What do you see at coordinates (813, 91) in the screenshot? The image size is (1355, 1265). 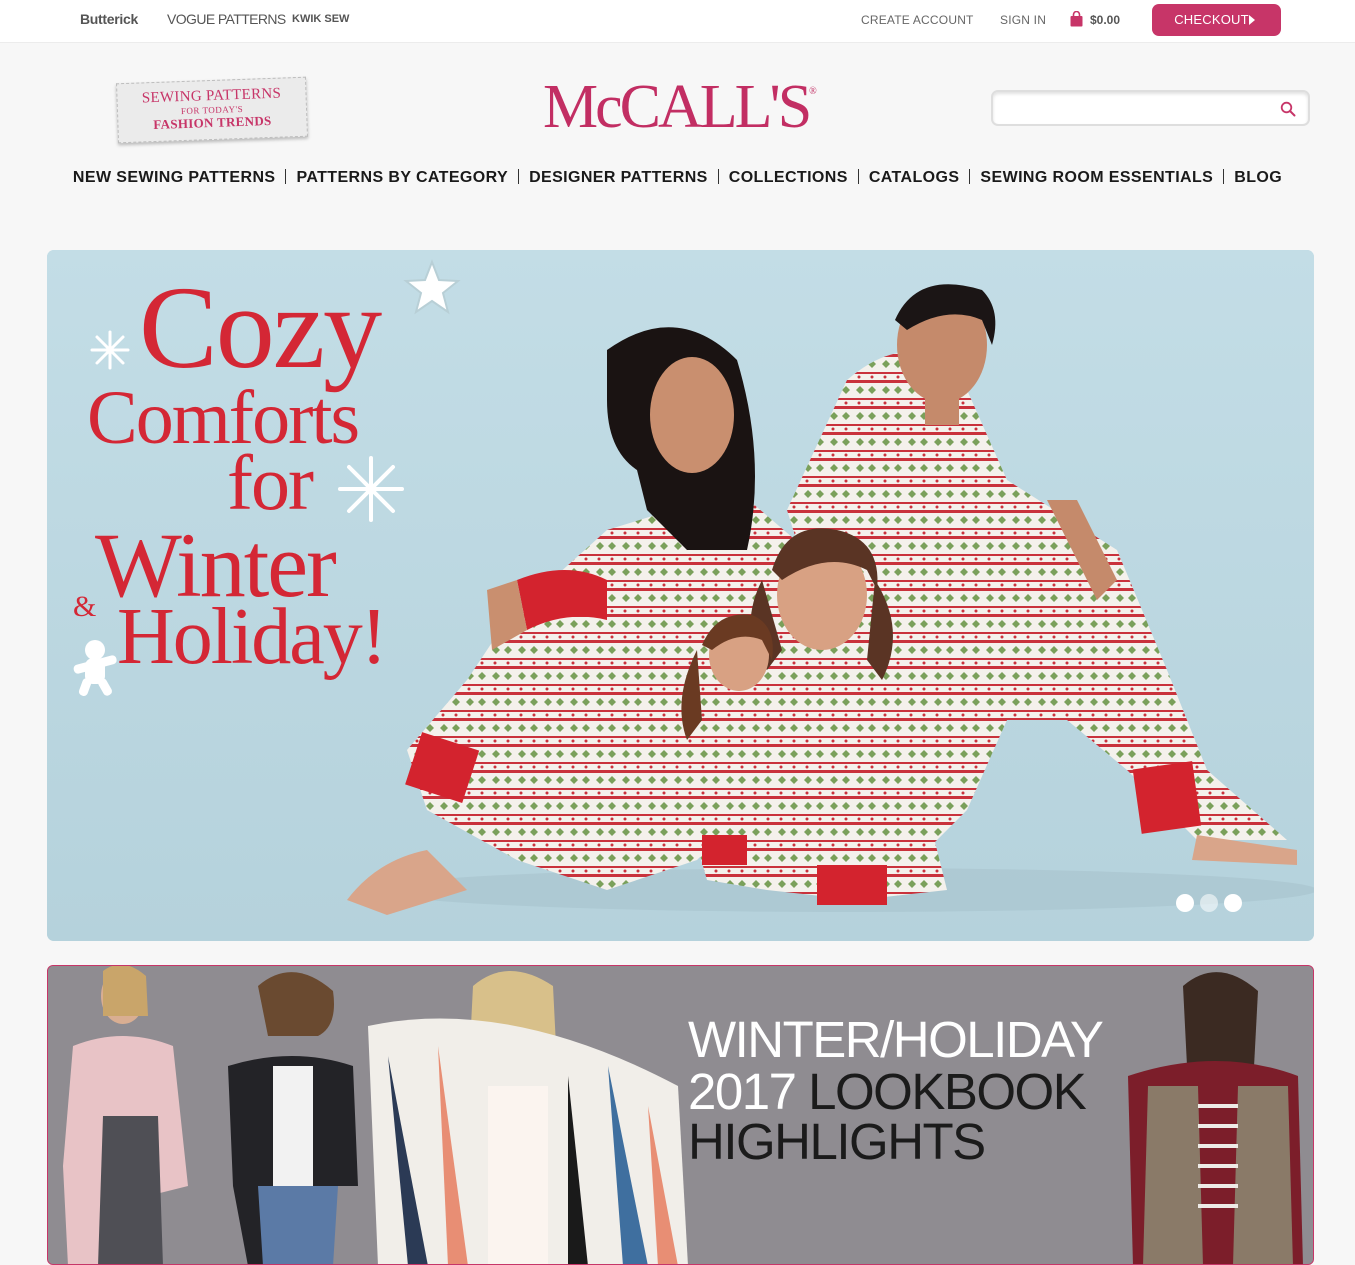 I see `registered-mark: ®` at bounding box center [813, 91].